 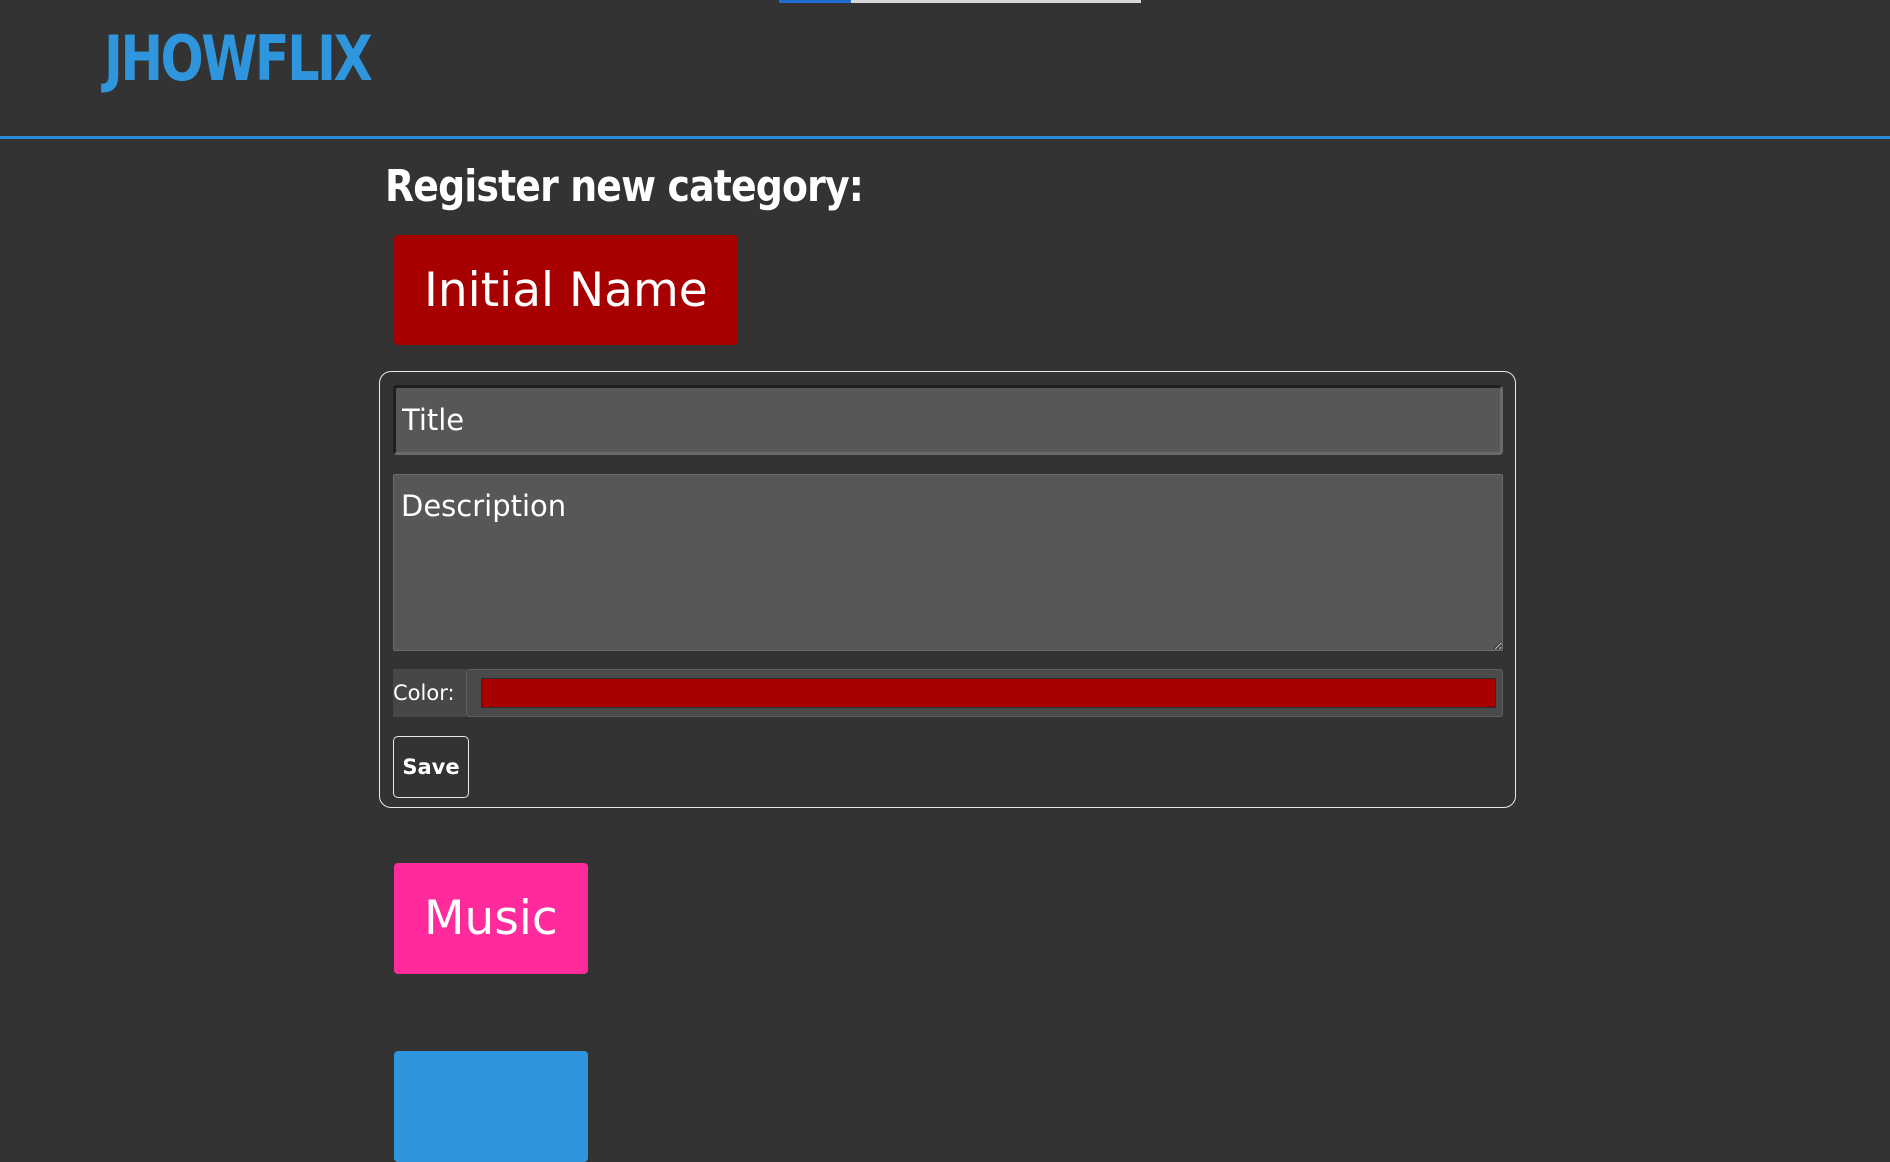 What do you see at coordinates (948, 562) in the screenshot?
I see `description-input` at bounding box center [948, 562].